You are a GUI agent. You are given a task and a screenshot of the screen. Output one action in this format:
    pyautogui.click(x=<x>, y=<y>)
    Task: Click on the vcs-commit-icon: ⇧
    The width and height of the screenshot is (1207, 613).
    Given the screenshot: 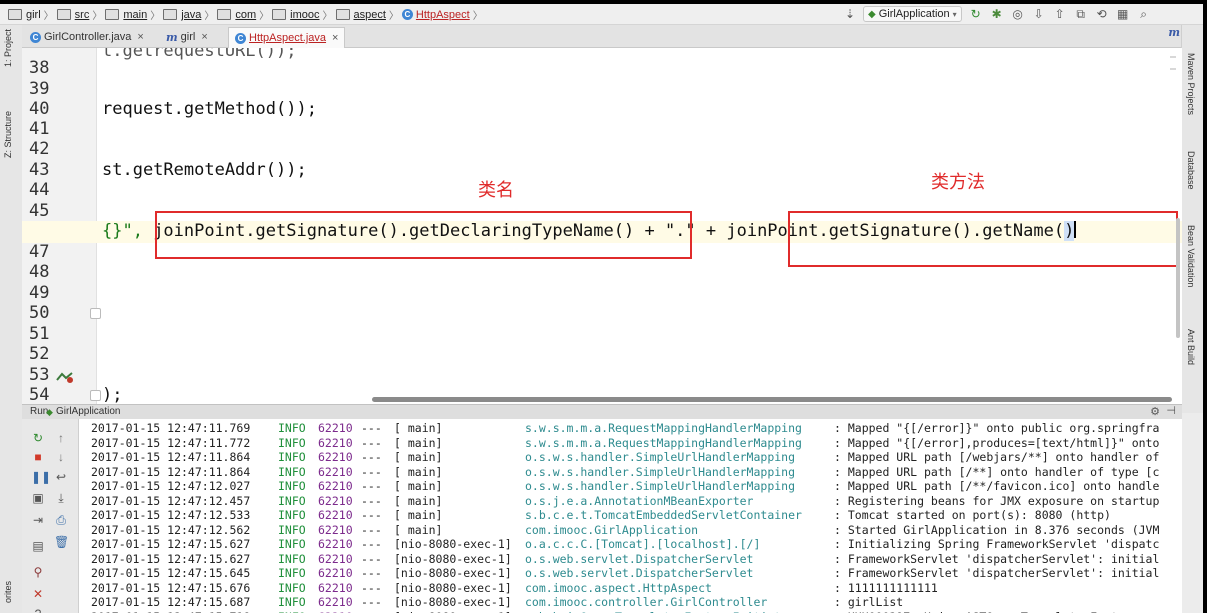 What is the action you would take?
    pyautogui.click(x=1060, y=14)
    